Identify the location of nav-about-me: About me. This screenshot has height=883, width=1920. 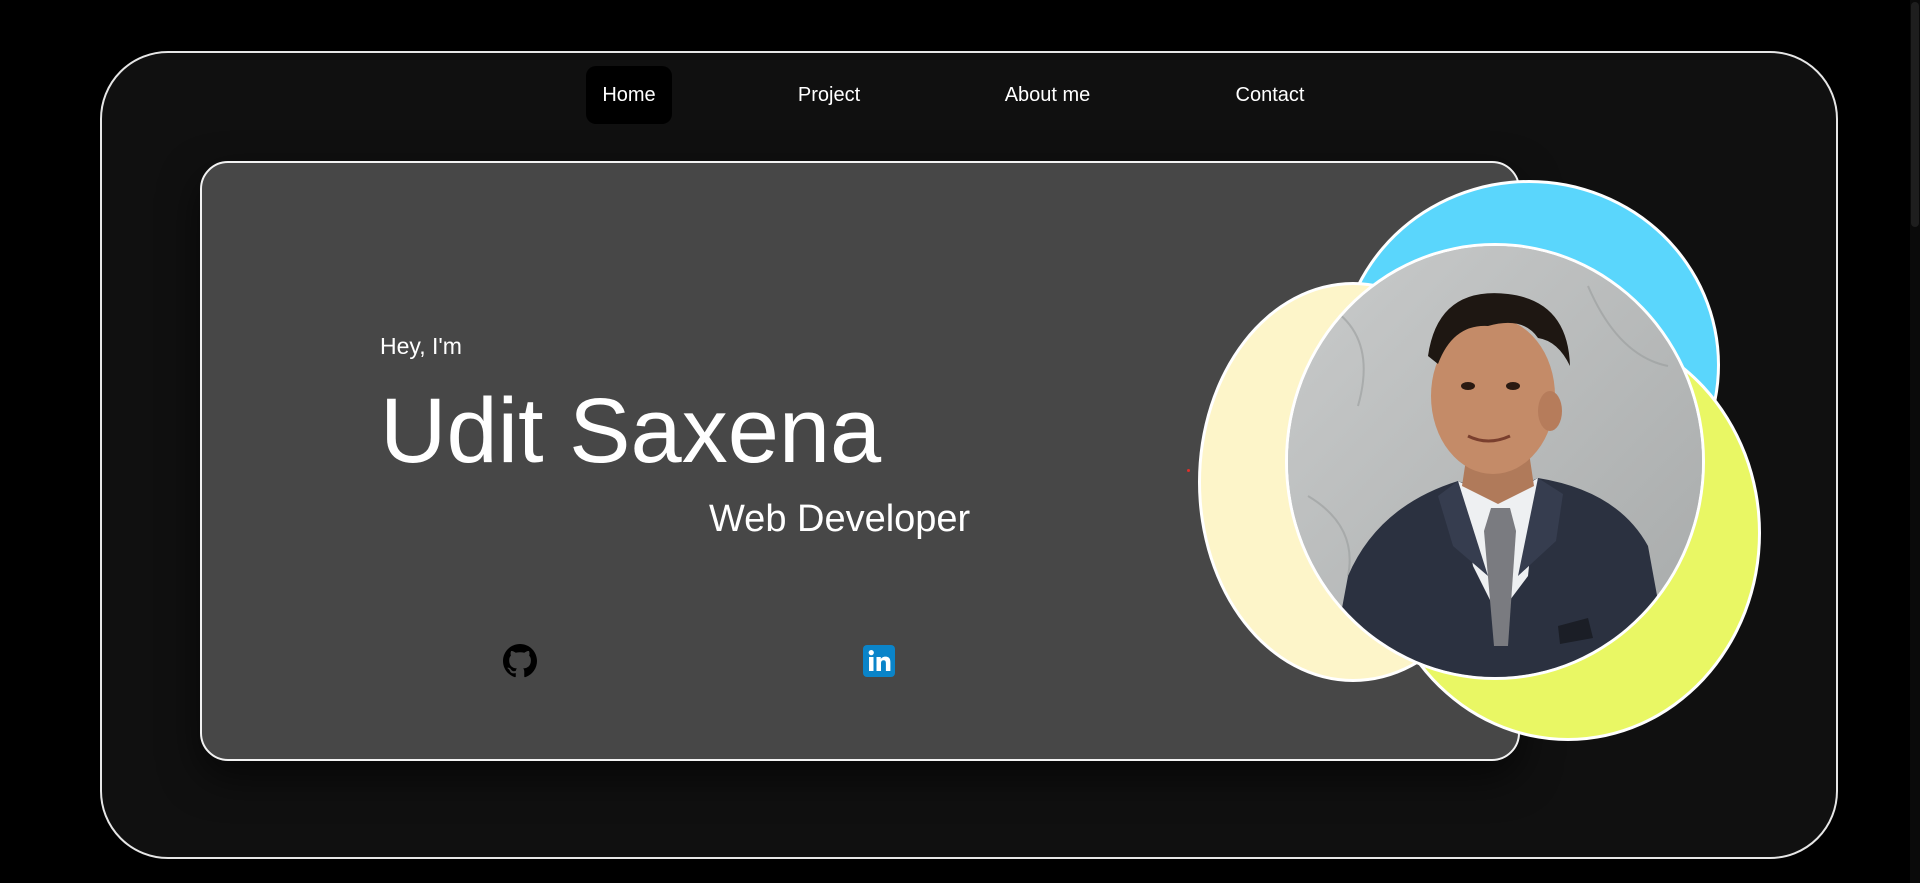
(1047, 95).